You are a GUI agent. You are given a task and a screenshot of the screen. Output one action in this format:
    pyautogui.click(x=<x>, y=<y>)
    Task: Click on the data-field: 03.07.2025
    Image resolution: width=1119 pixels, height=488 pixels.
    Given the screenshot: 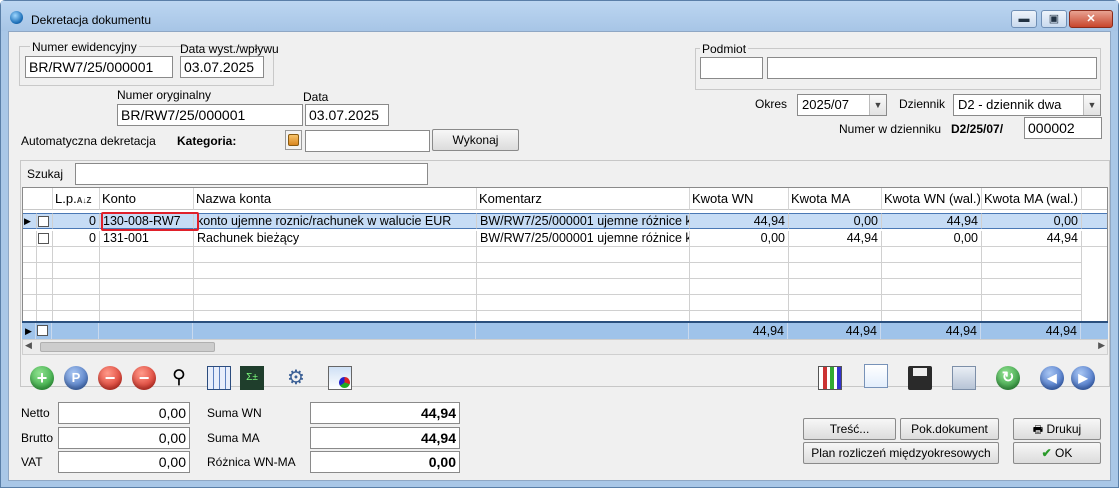 What is the action you would take?
    pyautogui.click(x=347, y=115)
    